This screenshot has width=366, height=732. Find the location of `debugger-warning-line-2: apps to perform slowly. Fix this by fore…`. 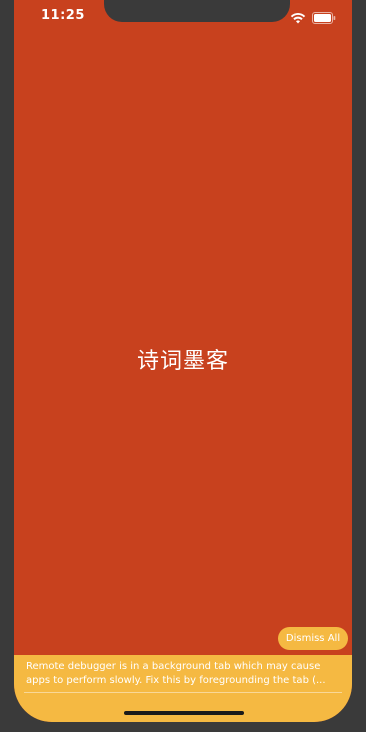

debugger-warning-line-2: apps to perform slowly. Fix this by fore… is located at coordinates (176, 680).